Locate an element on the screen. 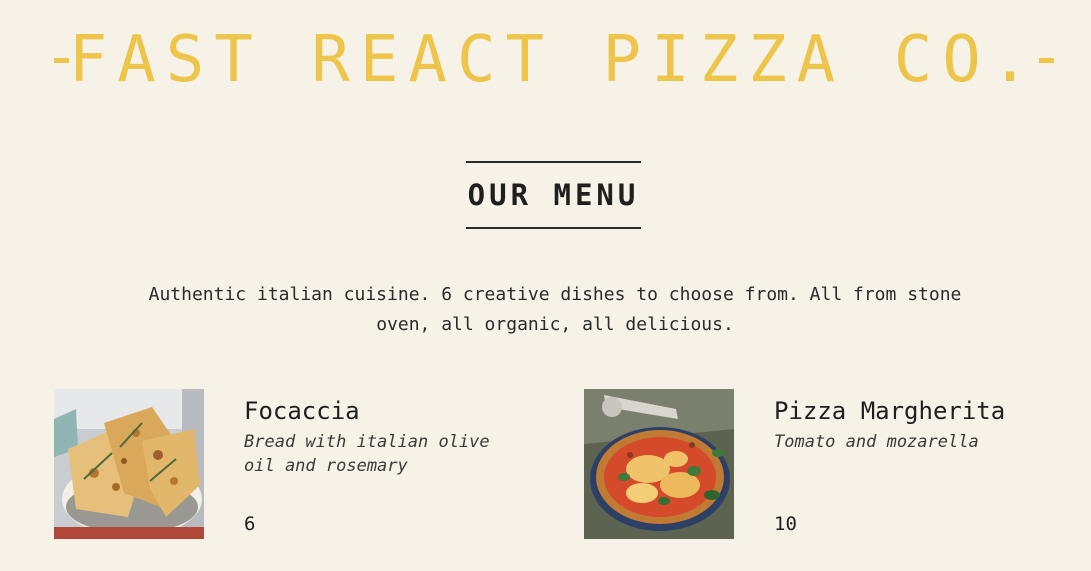 This screenshot has height=571, width=1091. brand-title: FAST REACT PIZZA CO. is located at coordinates (554, 60).